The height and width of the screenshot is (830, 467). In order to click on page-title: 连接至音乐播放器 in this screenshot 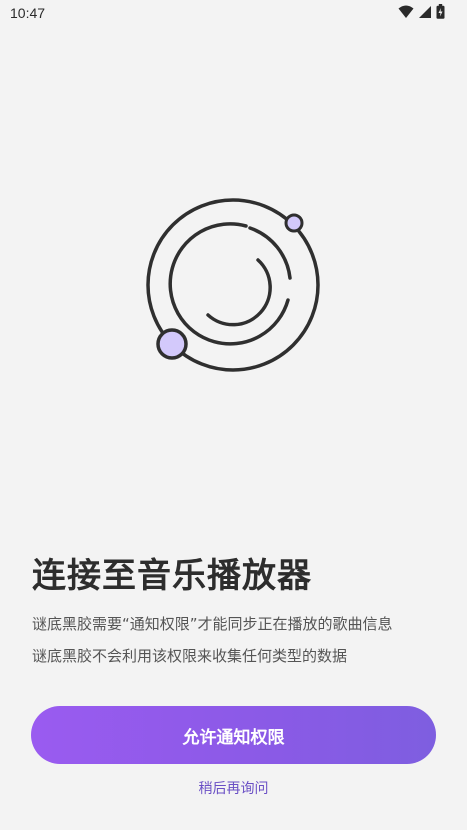, I will do `click(172, 576)`.